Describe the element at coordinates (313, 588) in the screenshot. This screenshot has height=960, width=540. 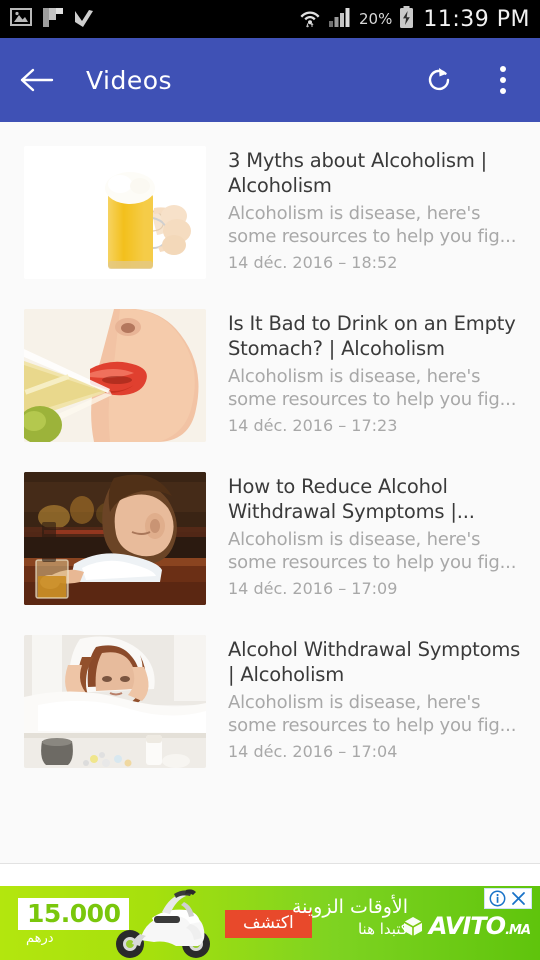
I see `video-date: 14 déc. 2016 – 17:09` at that location.